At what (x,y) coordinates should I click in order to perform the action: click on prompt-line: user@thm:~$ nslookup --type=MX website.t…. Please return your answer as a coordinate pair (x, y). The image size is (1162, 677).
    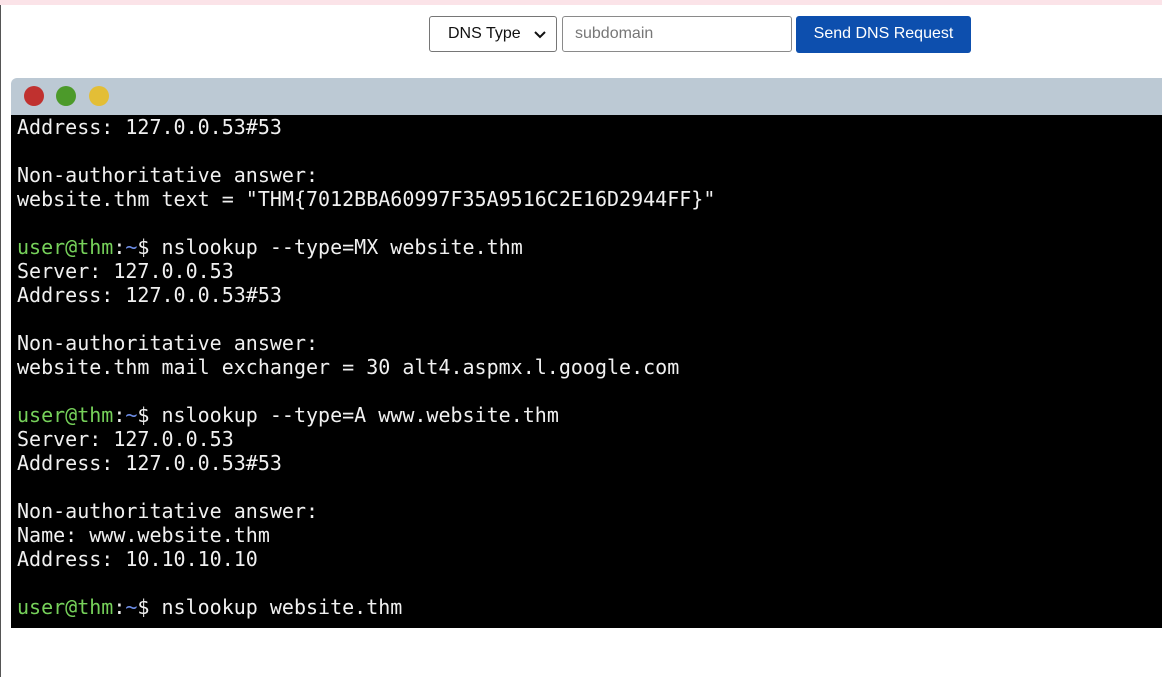
    Looking at the image, I should click on (589, 247).